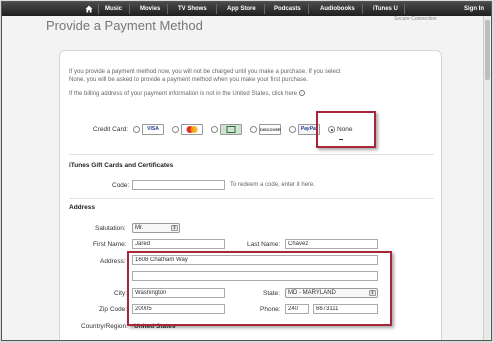  Describe the element at coordinates (270, 129) in the screenshot. I see `discover-card-icon: DISCOVER` at that location.